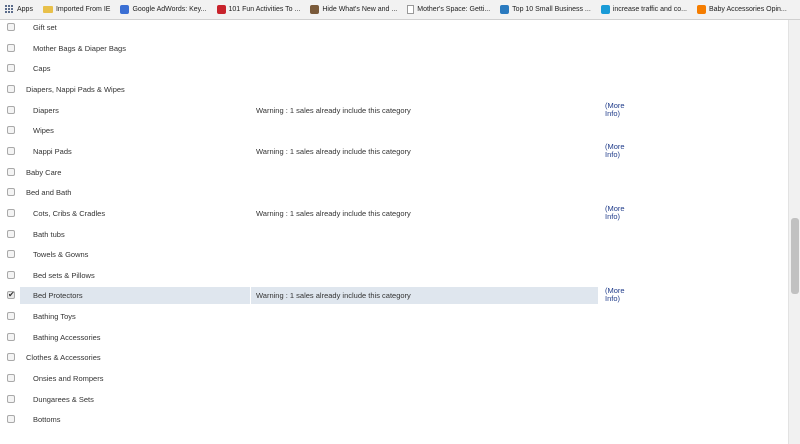  What do you see at coordinates (394, 28) in the screenshot?
I see `category-row: Gift set` at bounding box center [394, 28].